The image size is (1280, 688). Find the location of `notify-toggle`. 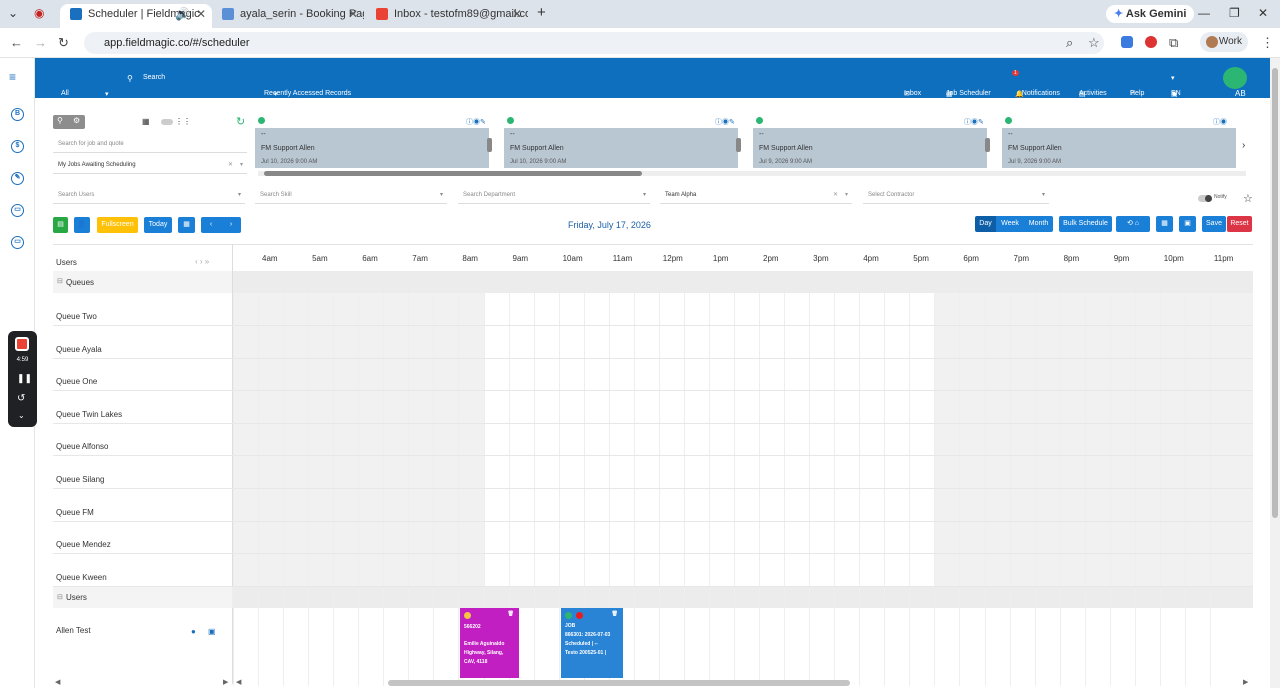

notify-toggle is located at coordinates (1205, 198).